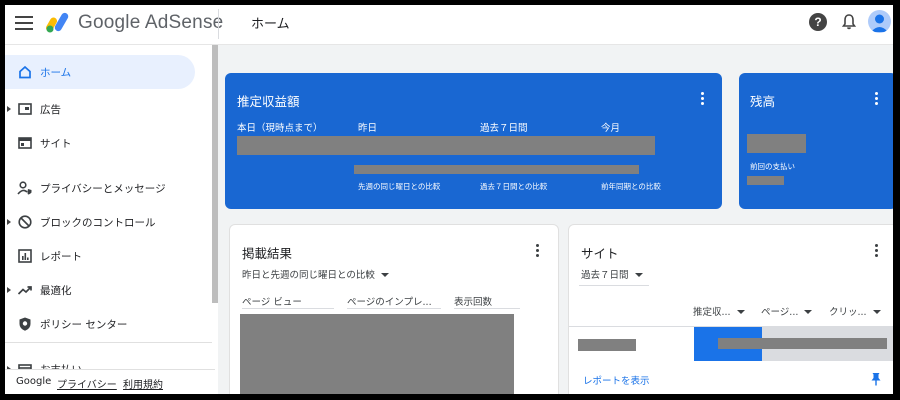  Describe the element at coordinates (600, 253) in the screenshot. I see `sites-title: サイト` at that location.